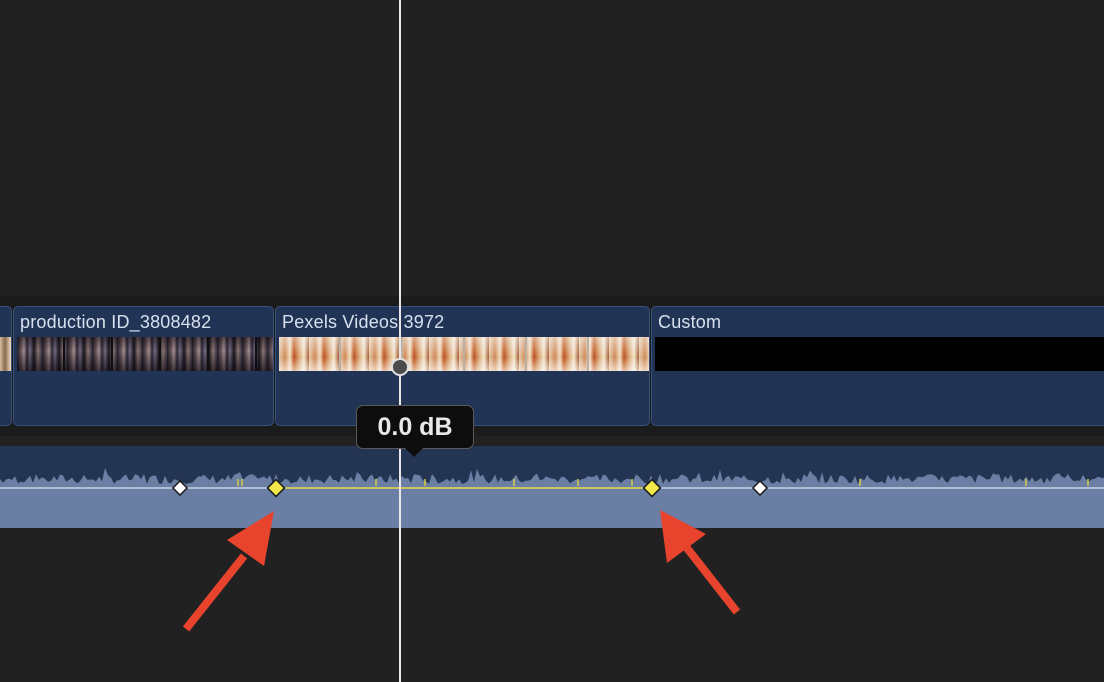 The width and height of the screenshot is (1104, 682). What do you see at coordinates (400, 367) in the screenshot?
I see `skimmer-handle` at bounding box center [400, 367].